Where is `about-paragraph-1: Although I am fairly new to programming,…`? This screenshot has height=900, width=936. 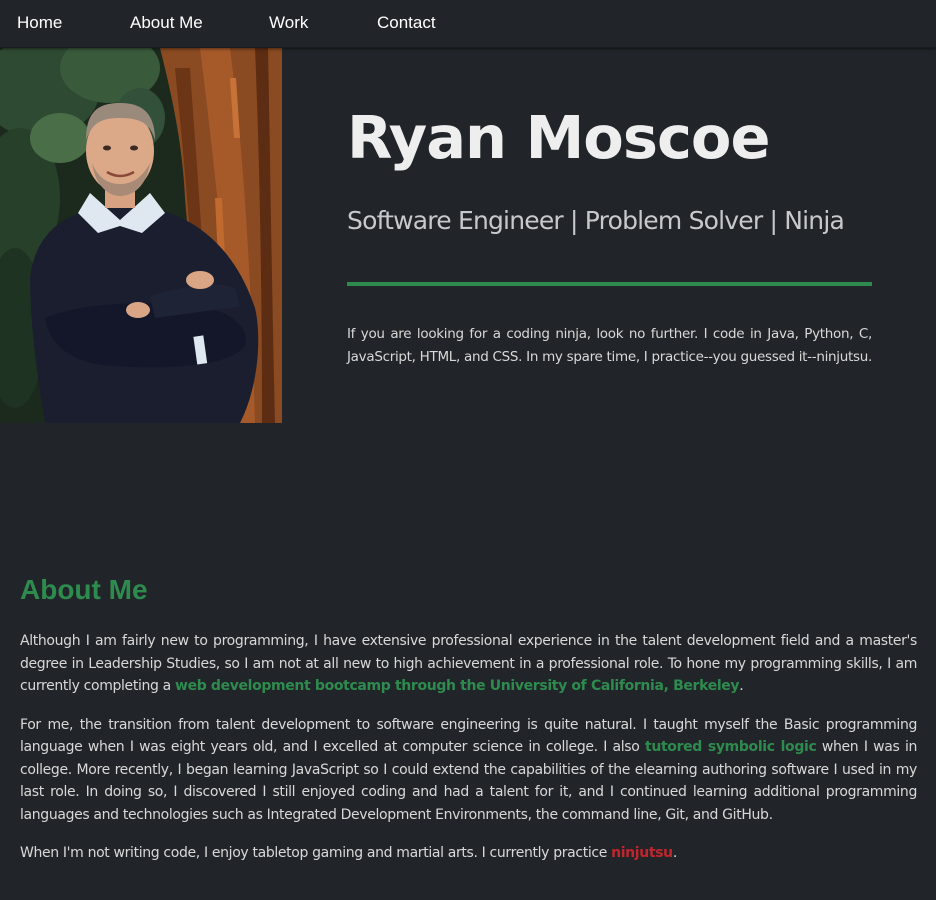
about-paragraph-1: Although I am fairly new to programming,… is located at coordinates (468, 664).